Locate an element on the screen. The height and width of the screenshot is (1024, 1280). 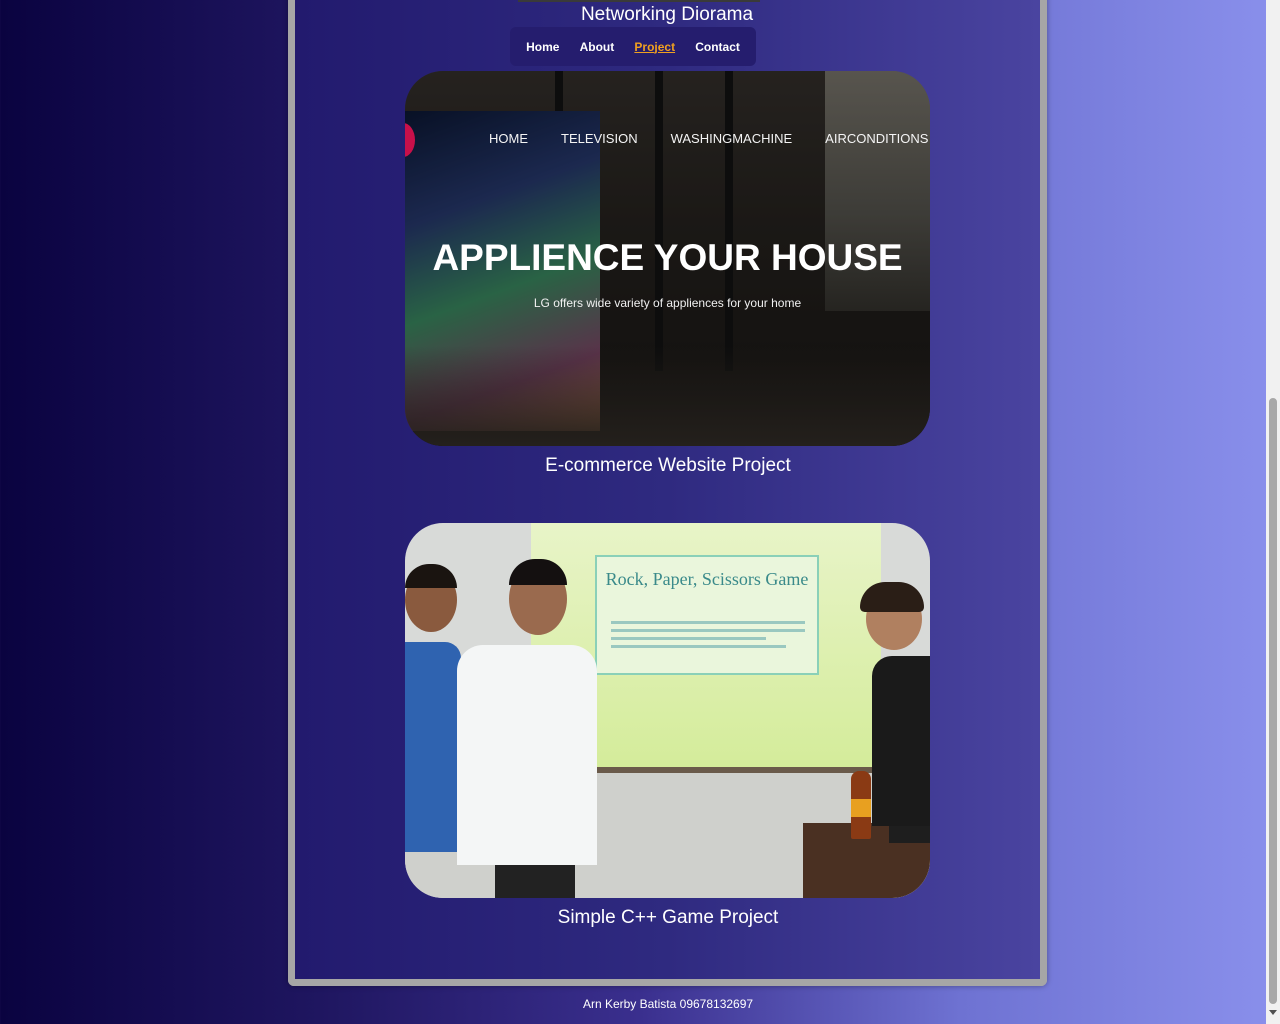
person-blue-shirt is located at coordinates (435, 731).